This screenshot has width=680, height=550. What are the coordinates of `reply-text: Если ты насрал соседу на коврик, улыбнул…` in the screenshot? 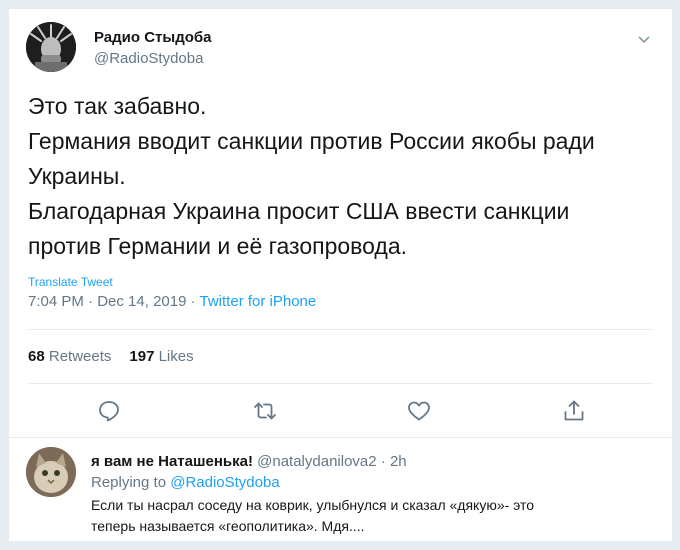 It's located at (371, 516).